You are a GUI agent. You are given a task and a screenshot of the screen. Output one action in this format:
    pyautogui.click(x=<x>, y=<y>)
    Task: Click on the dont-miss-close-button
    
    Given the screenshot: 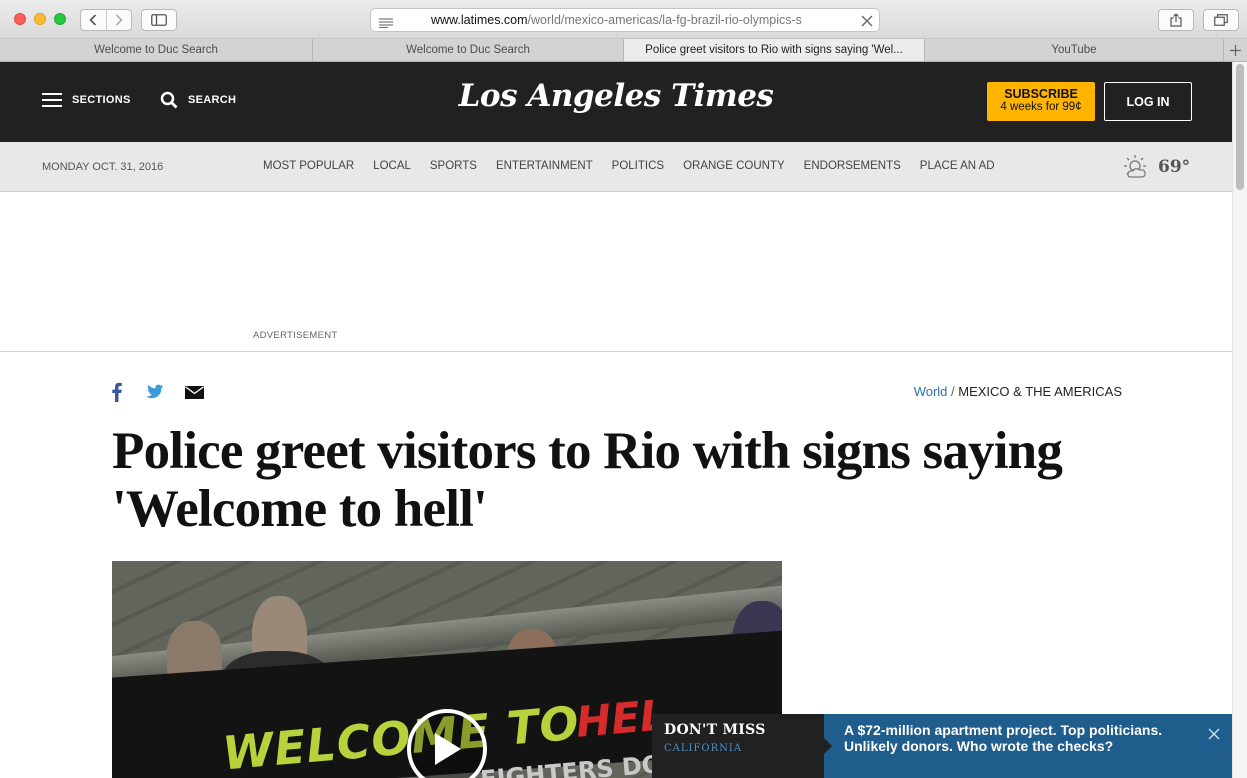 What is the action you would take?
    pyautogui.click(x=1214, y=736)
    